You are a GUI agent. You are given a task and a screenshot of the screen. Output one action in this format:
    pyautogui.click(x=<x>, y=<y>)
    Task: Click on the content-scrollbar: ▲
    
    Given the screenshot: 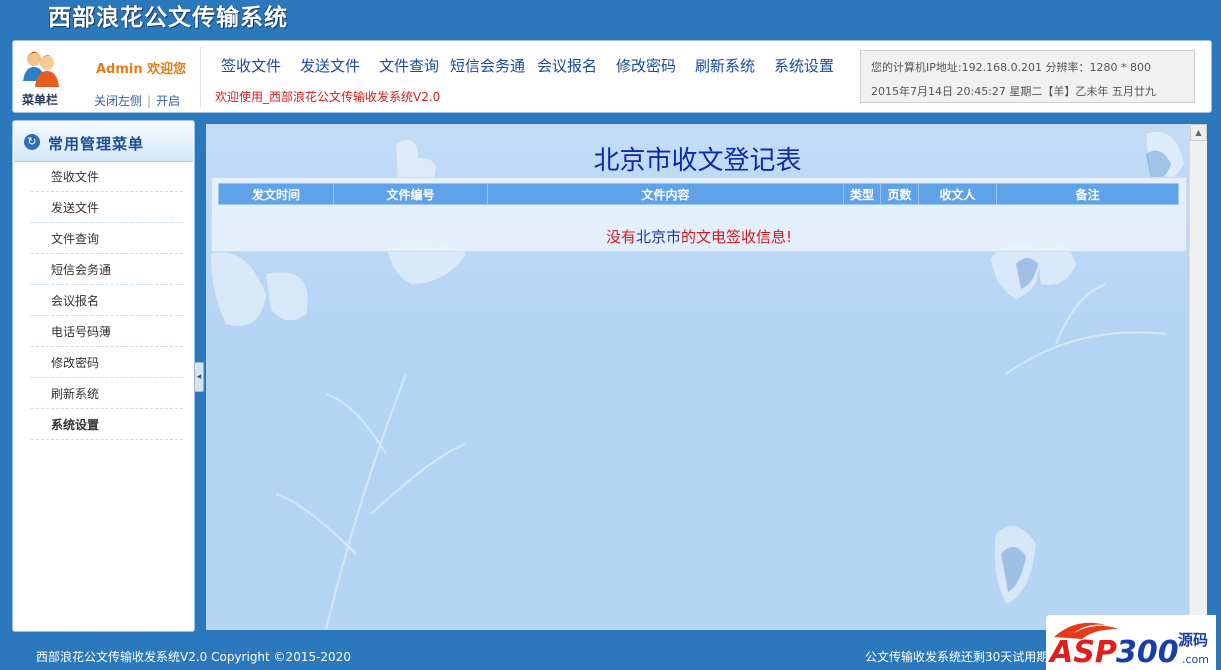 What is the action you would take?
    pyautogui.click(x=1198, y=377)
    